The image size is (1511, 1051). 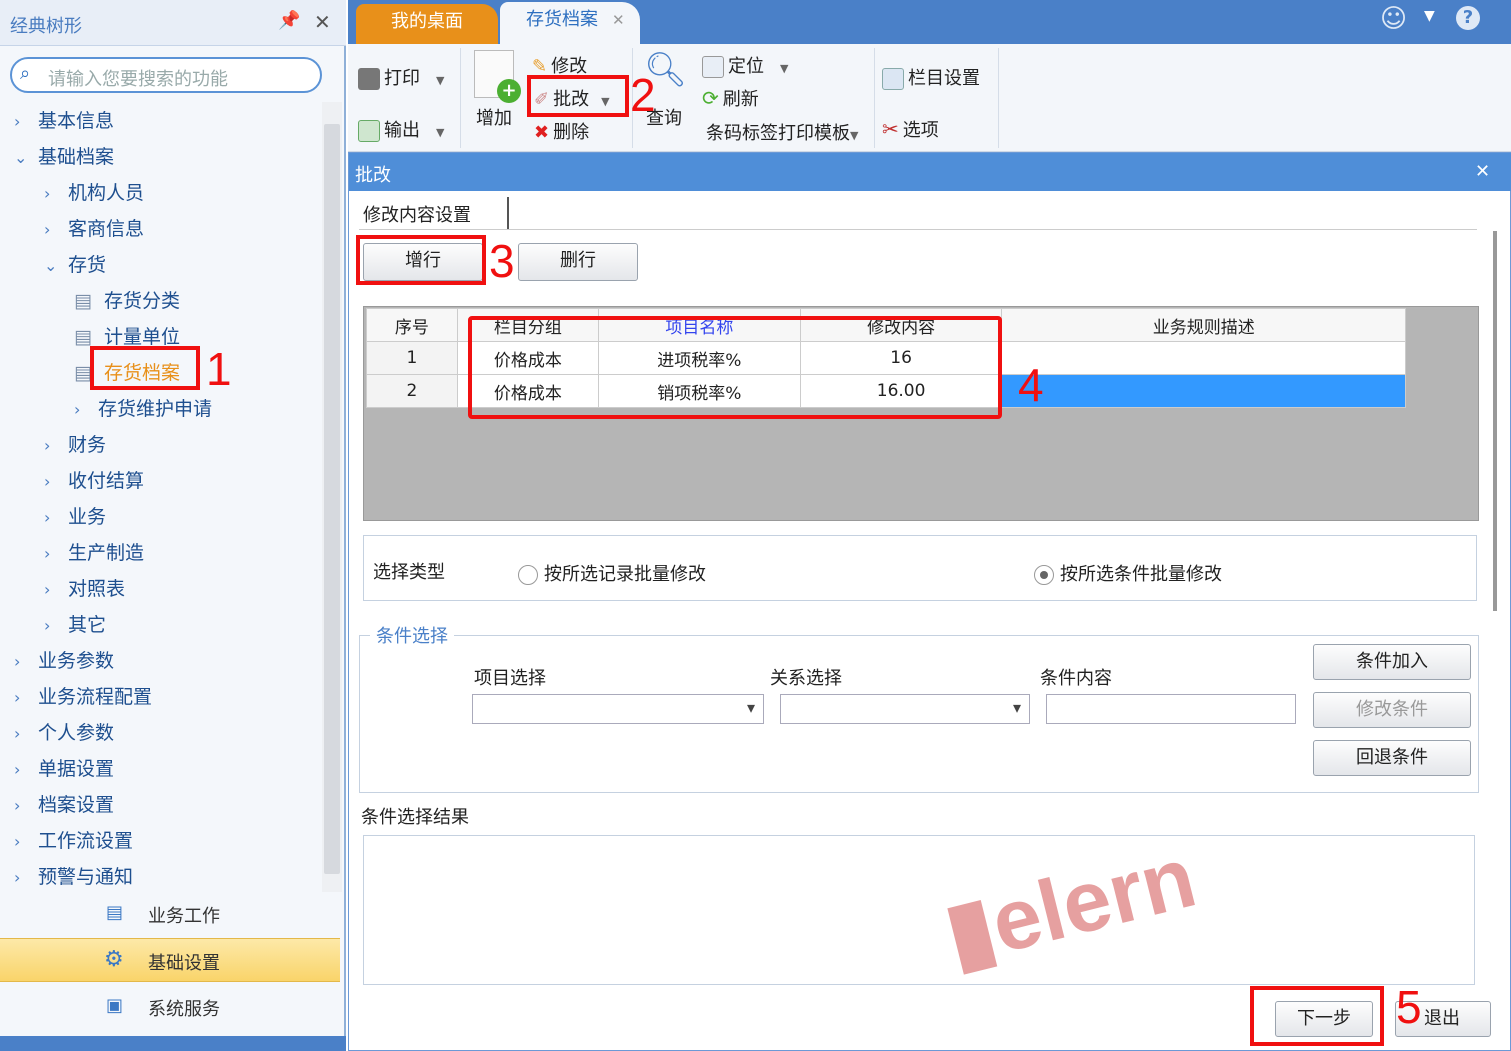 What do you see at coordinates (944, 78) in the screenshot?
I see `label: 栏目设置` at bounding box center [944, 78].